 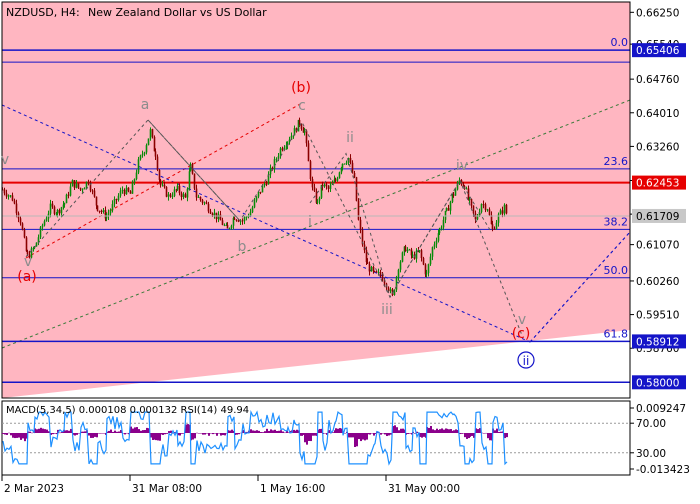 I want to click on price-tags: 0.65406 0.62453 0.61709 0.58912 0.58000, so click(x=659, y=216).